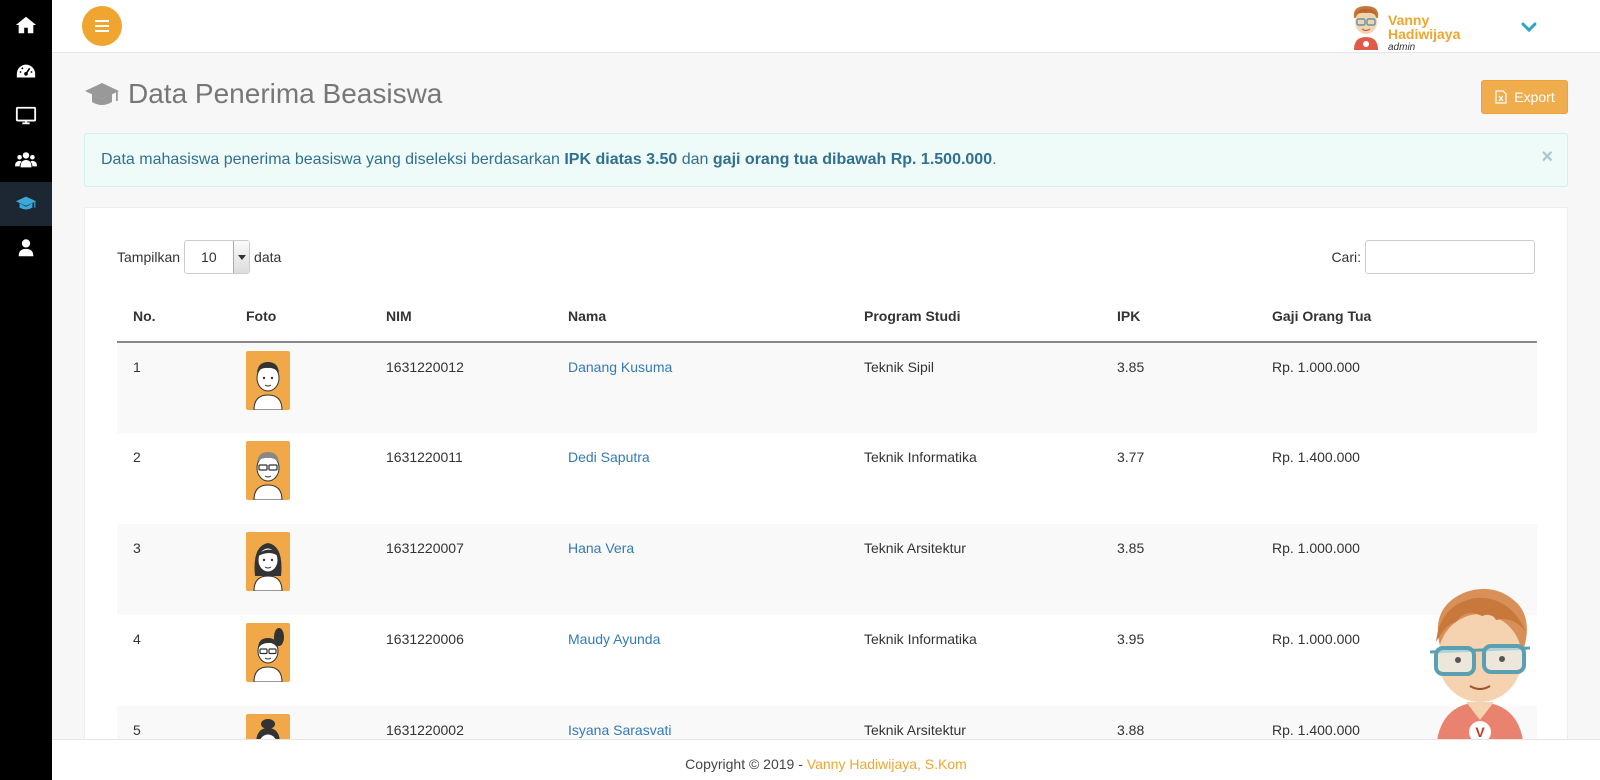 The height and width of the screenshot is (780, 1600). What do you see at coordinates (268, 470) in the screenshot?
I see `student-photo-male-glasses` at bounding box center [268, 470].